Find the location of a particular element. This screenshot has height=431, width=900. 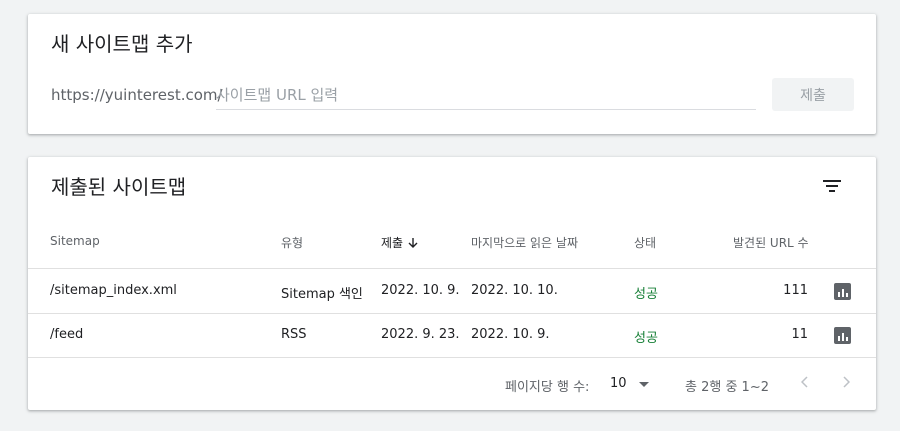

column-header-status: 상태 is located at coordinates (645, 242).